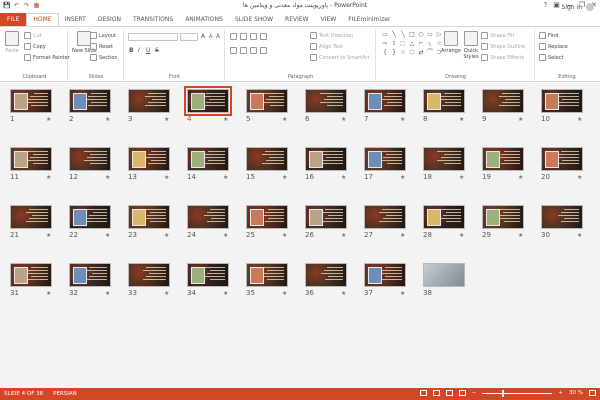 The height and width of the screenshot is (400, 600). Describe the element at coordinates (546, 5) in the screenshot. I see `help-icon: ?` at that location.